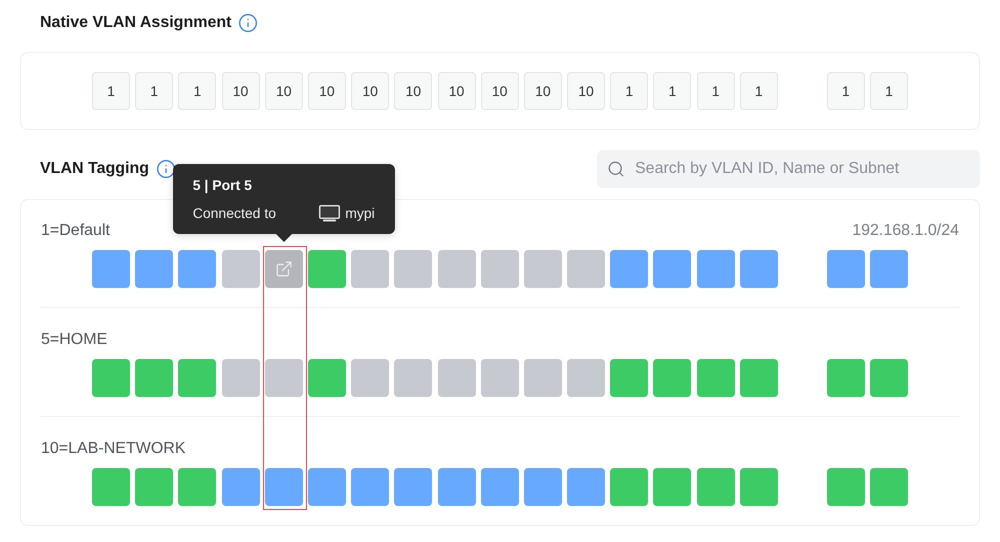 The image size is (1000, 542). Describe the element at coordinates (329, 213) in the screenshot. I see `monitor-icon` at that location.